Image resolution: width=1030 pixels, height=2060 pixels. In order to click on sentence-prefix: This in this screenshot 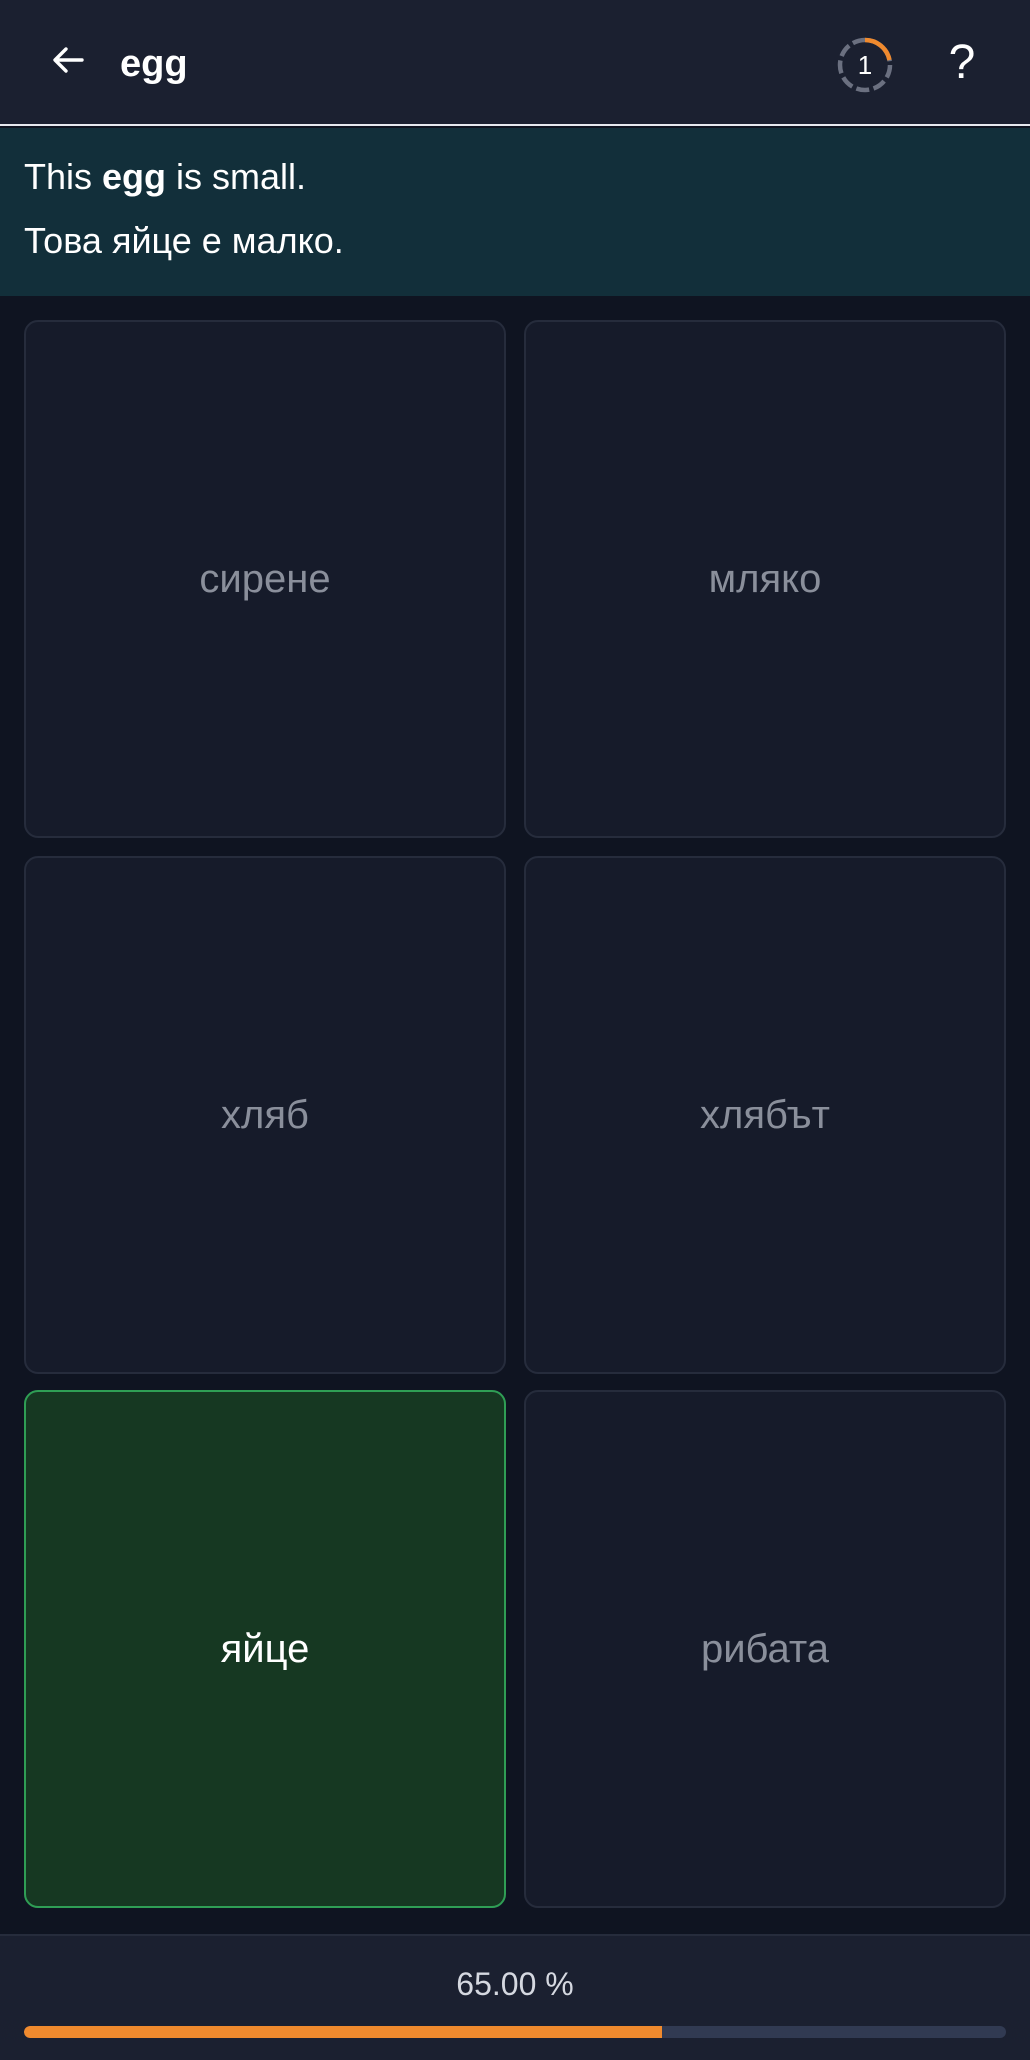, I will do `click(63, 176)`.